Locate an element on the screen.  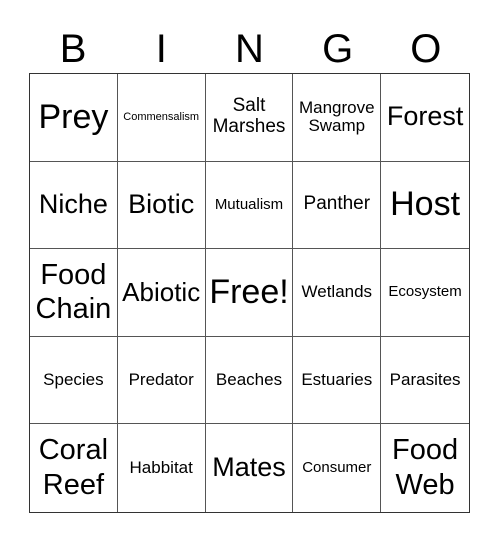
bingo-cell: Mates is located at coordinates (250, 468).